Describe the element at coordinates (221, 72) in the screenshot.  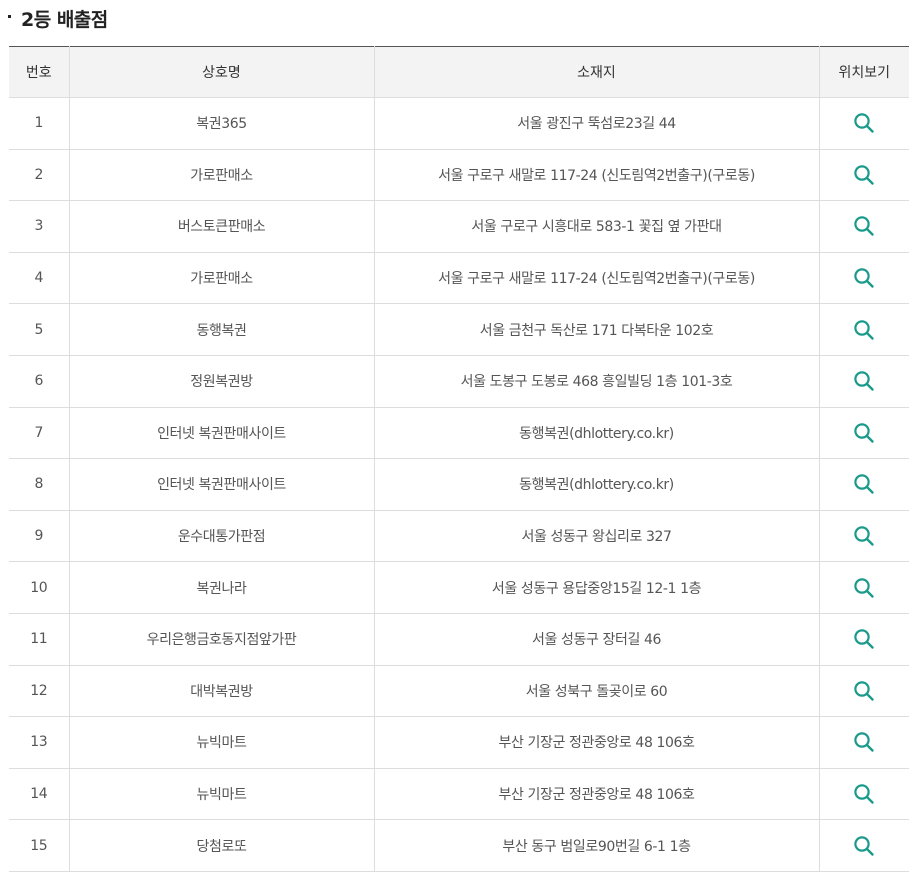
I see `header-name: 상호명` at that location.